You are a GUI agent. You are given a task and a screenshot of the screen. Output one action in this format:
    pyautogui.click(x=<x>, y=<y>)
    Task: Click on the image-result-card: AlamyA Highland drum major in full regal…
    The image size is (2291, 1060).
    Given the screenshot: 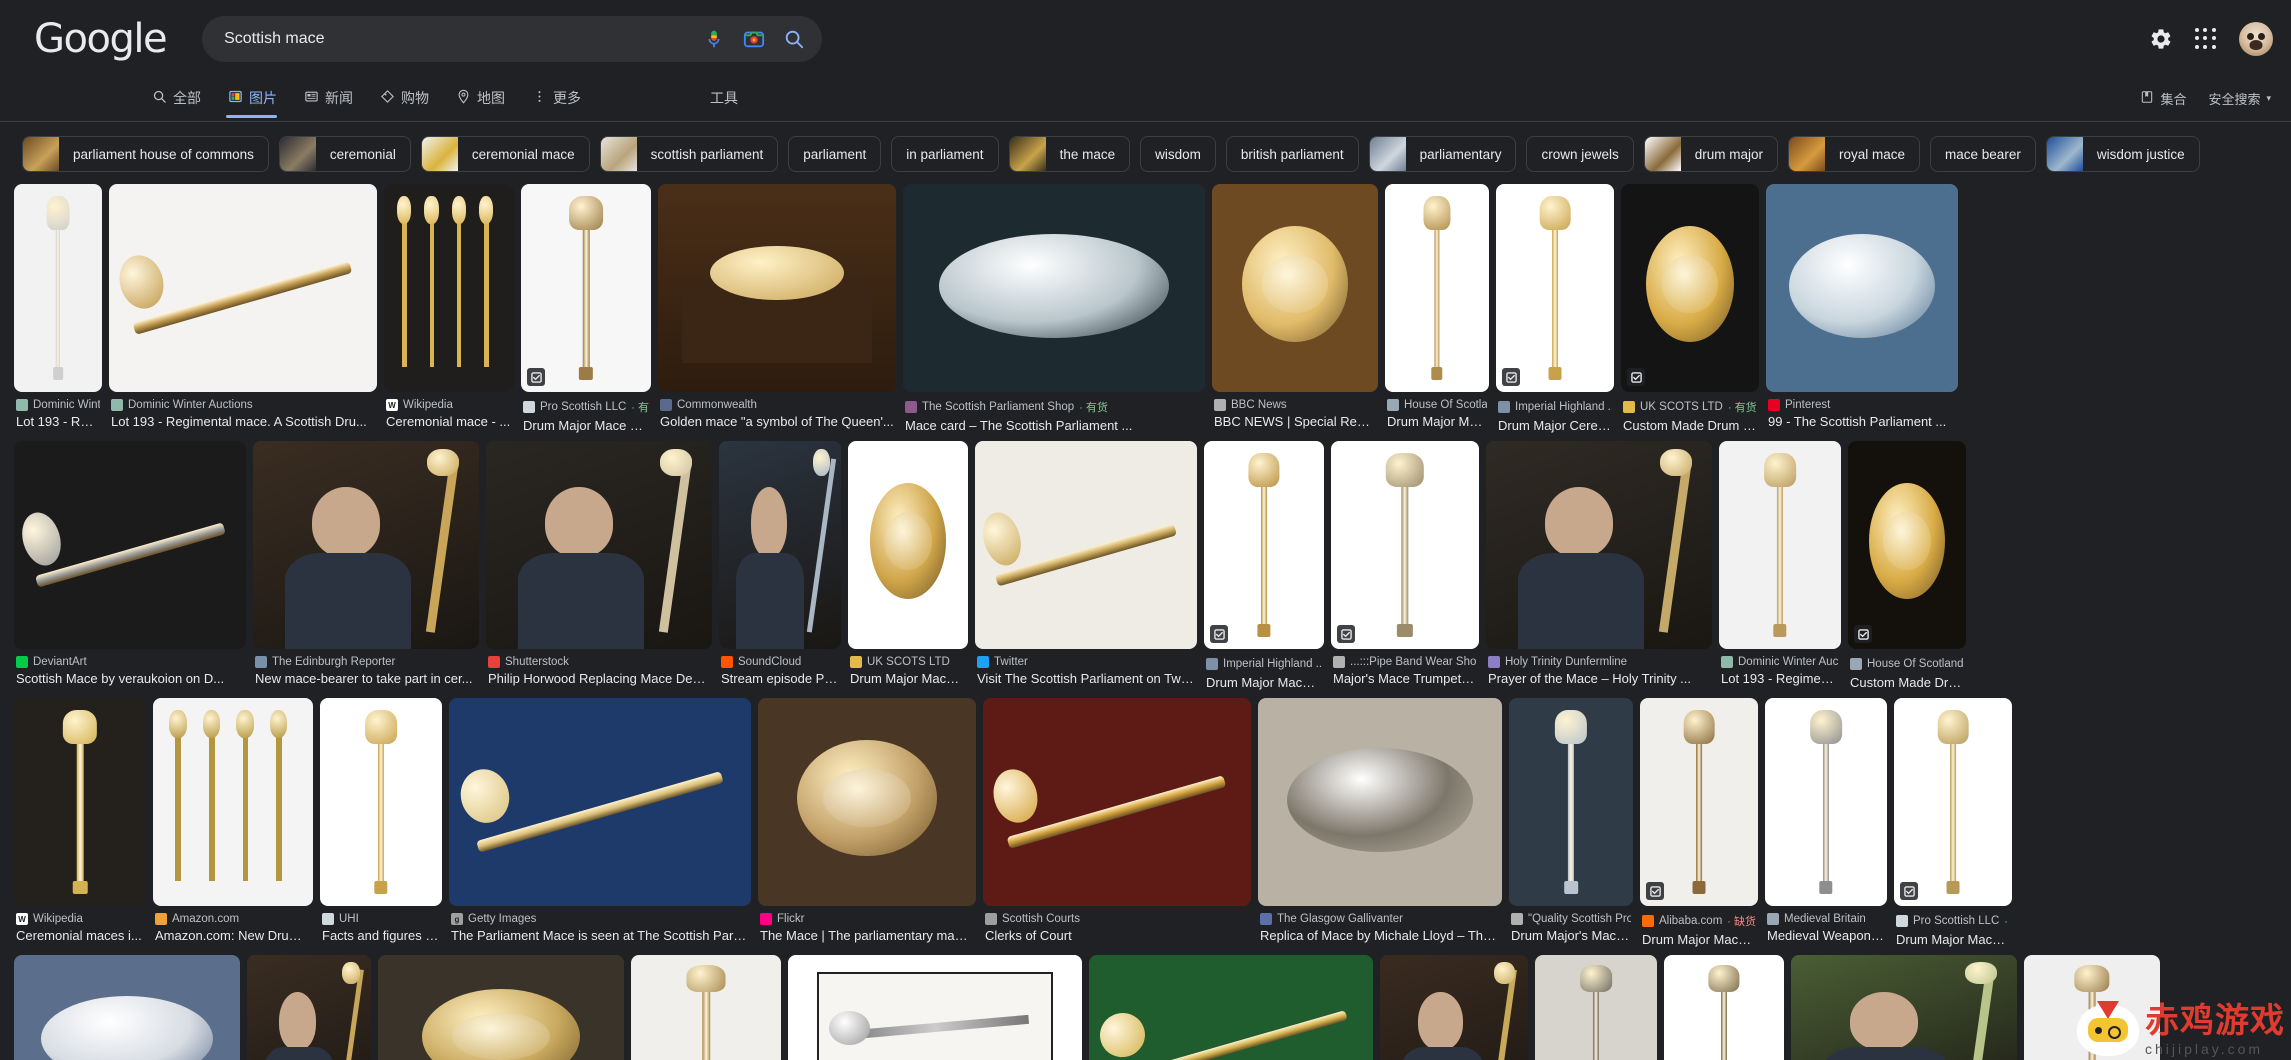 What is the action you would take?
    pyautogui.click(x=1904, y=1007)
    